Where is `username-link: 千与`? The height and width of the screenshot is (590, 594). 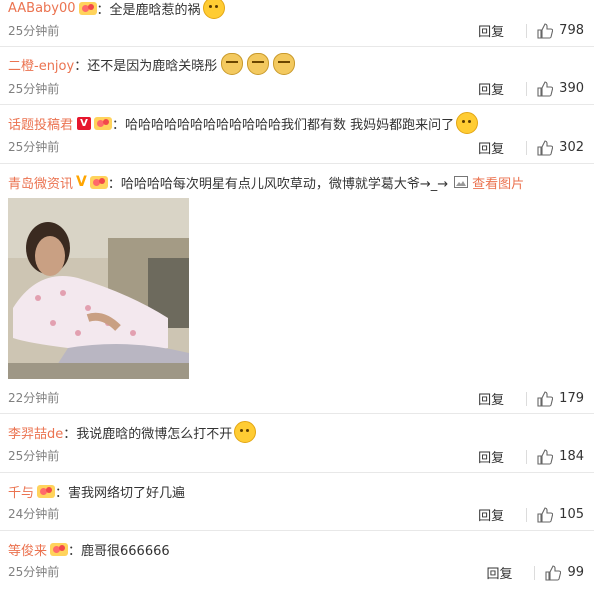
username-link: 千与 is located at coordinates (21, 491).